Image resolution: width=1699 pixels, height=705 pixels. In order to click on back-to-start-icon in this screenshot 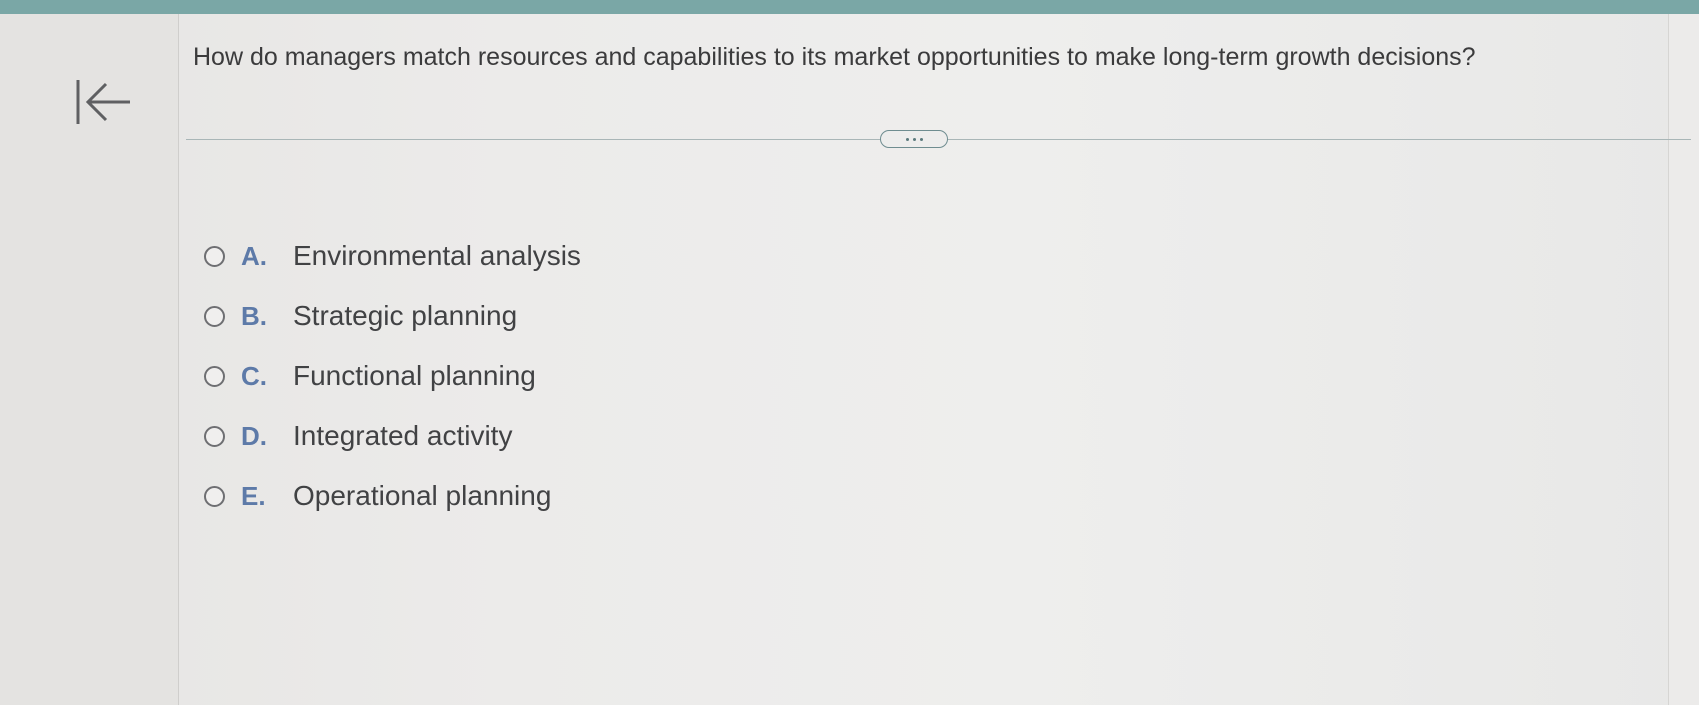, I will do `click(102, 102)`.